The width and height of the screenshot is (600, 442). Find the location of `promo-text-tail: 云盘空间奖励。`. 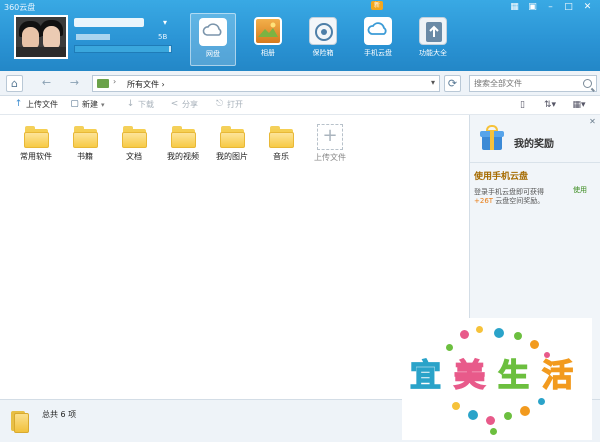

promo-text-tail: 云盘空间奖励。 is located at coordinates (519, 201).